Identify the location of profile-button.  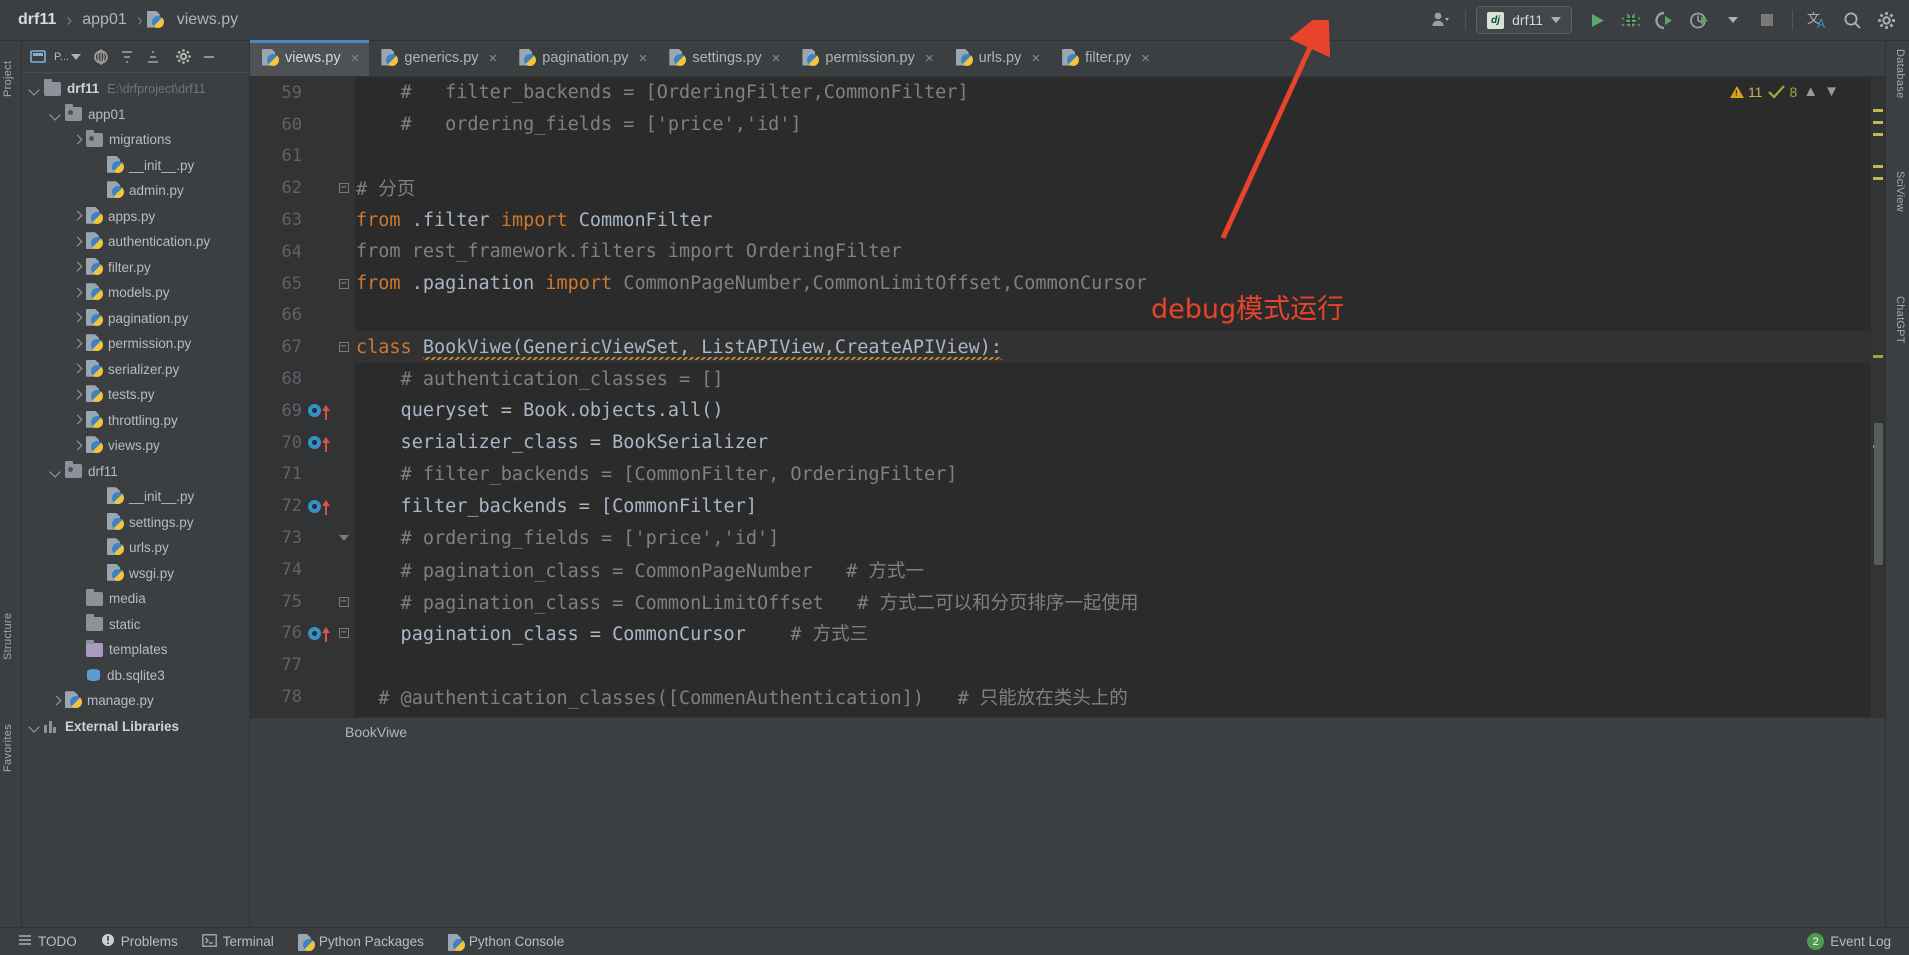
(1699, 20).